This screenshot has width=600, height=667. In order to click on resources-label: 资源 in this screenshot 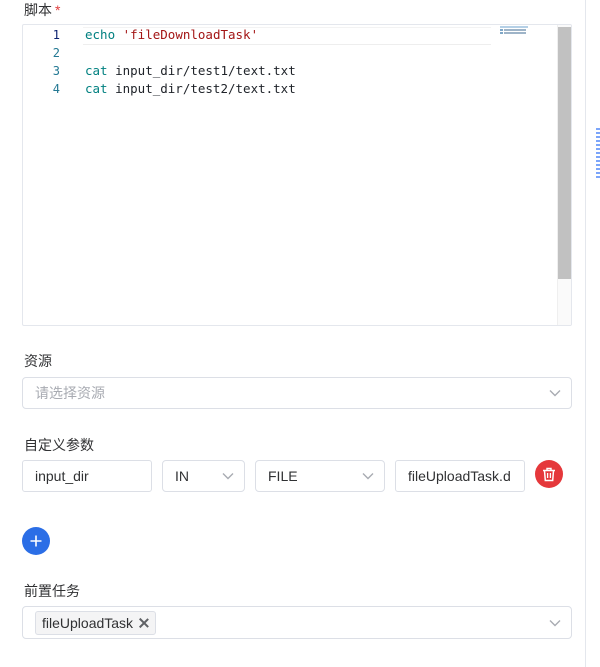, I will do `click(38, 361)`.